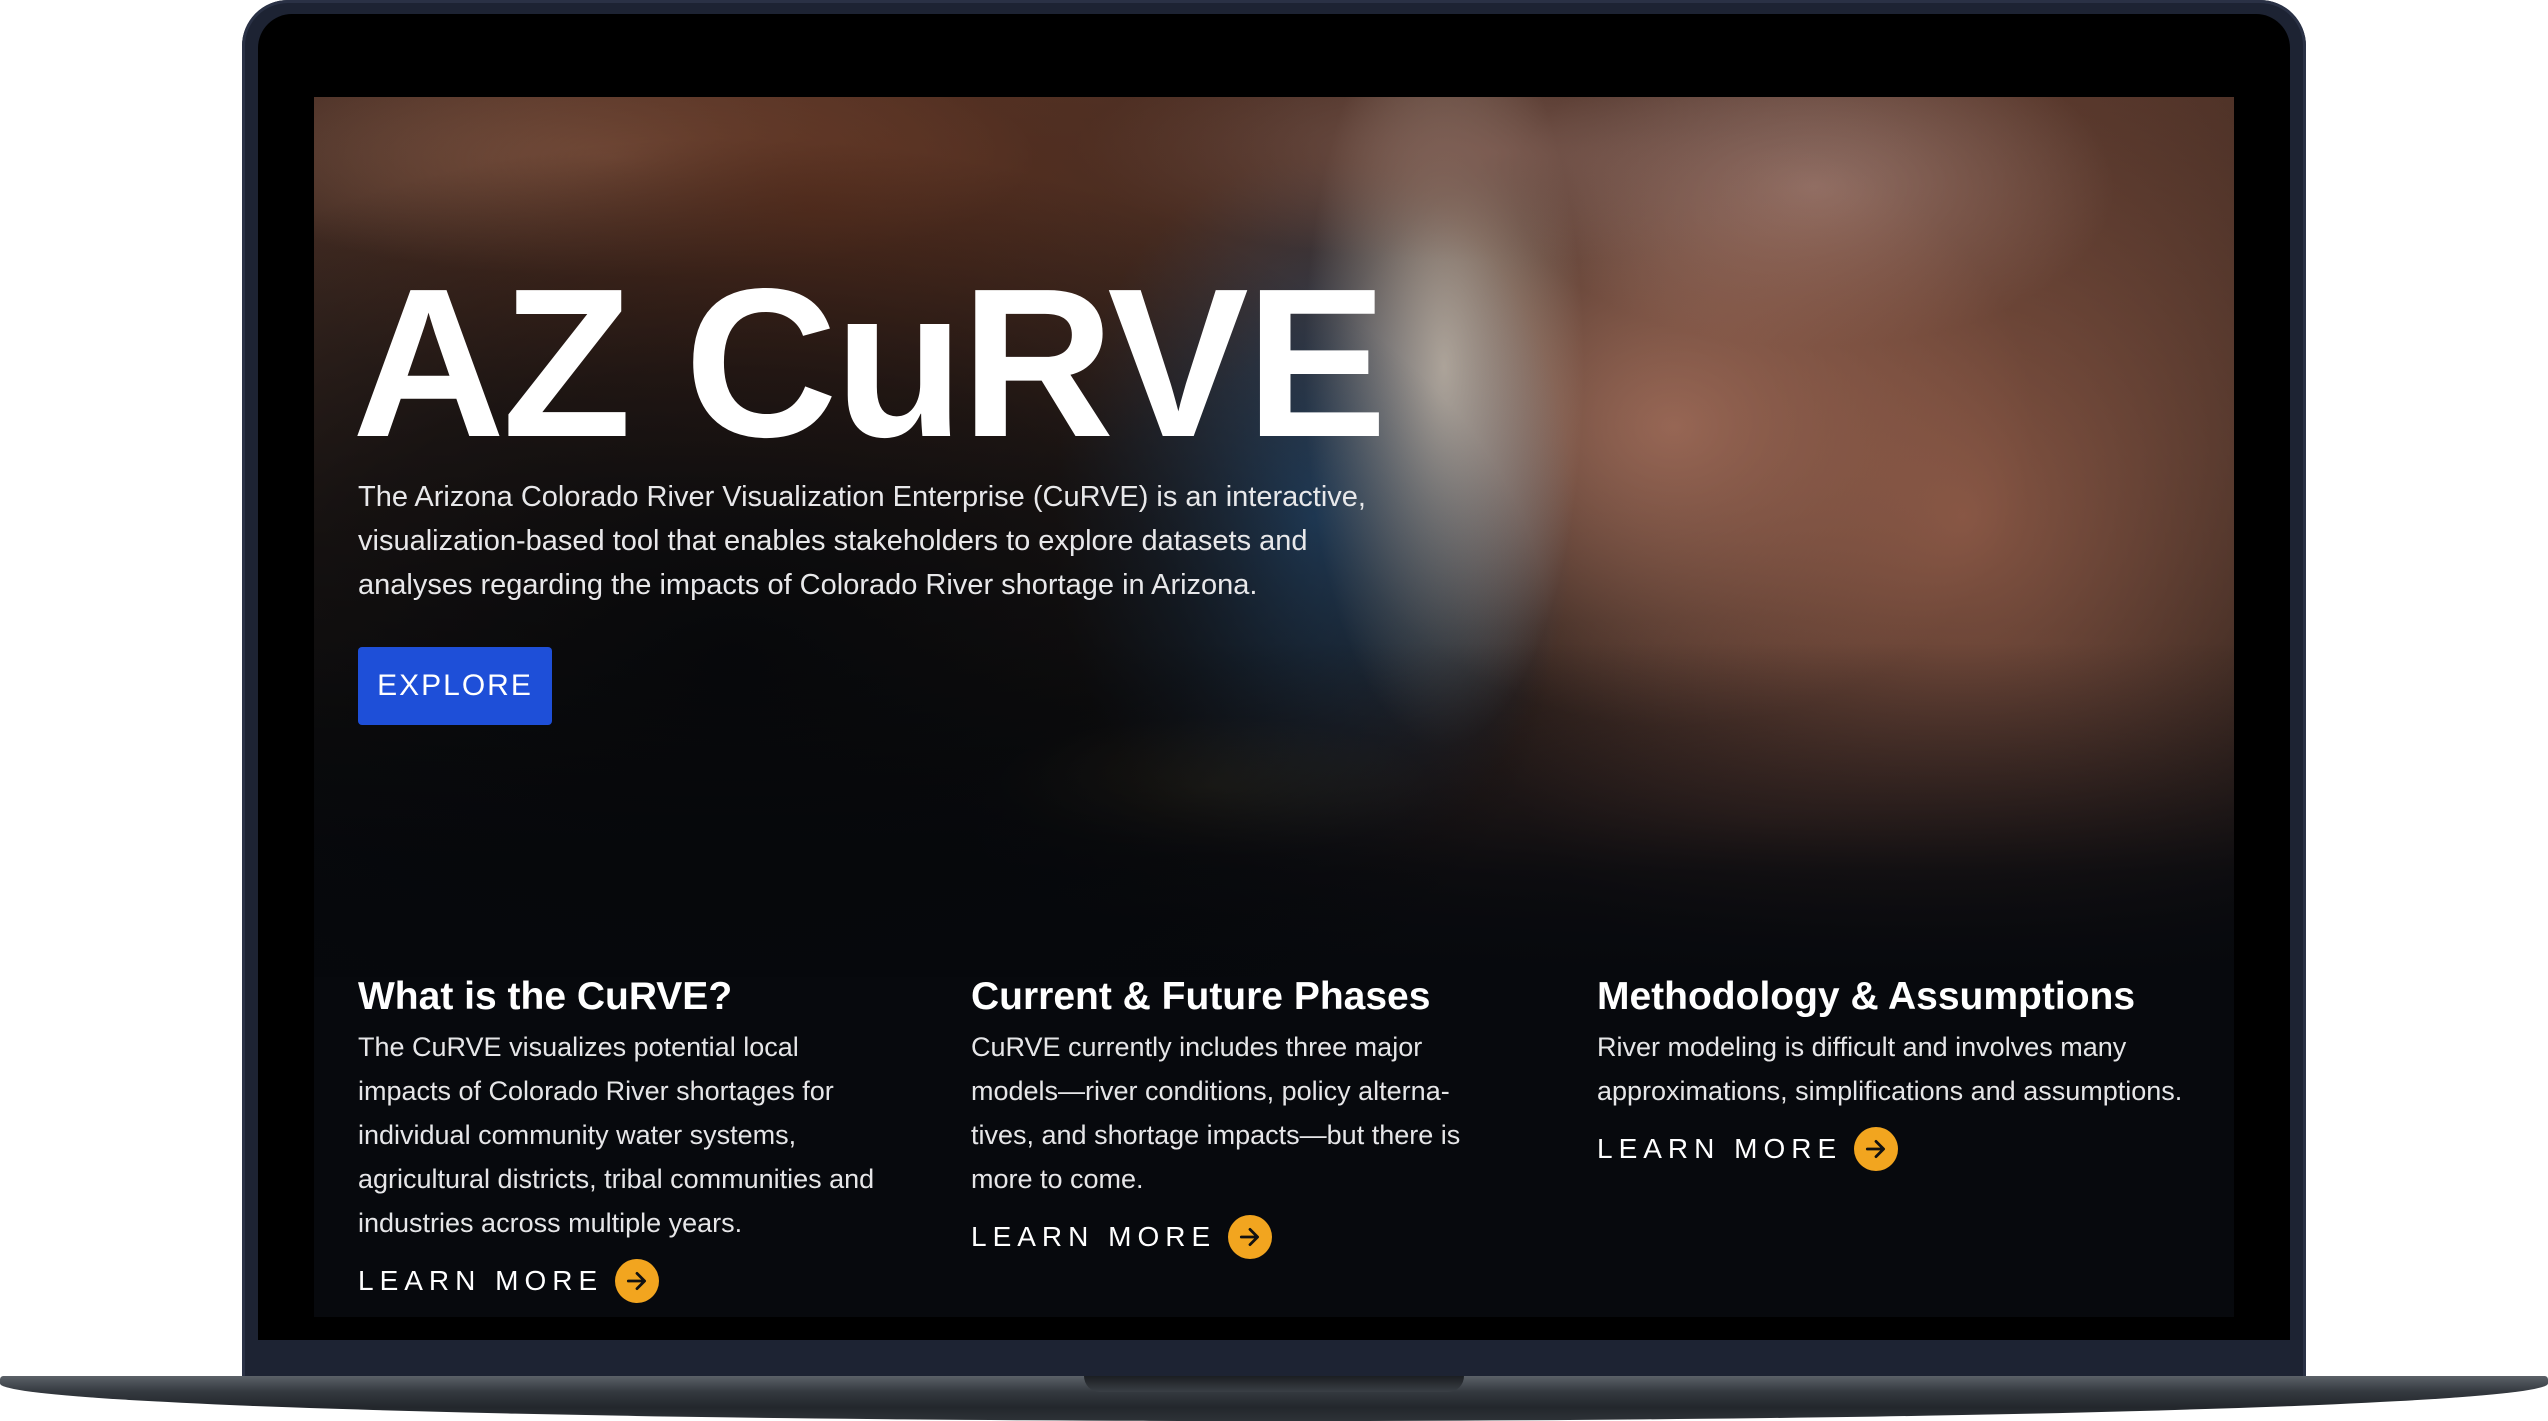  Describe the element at coordinates (545, 996) in the screenshot. I see `section-title: What is the CuRVE?` at that location.